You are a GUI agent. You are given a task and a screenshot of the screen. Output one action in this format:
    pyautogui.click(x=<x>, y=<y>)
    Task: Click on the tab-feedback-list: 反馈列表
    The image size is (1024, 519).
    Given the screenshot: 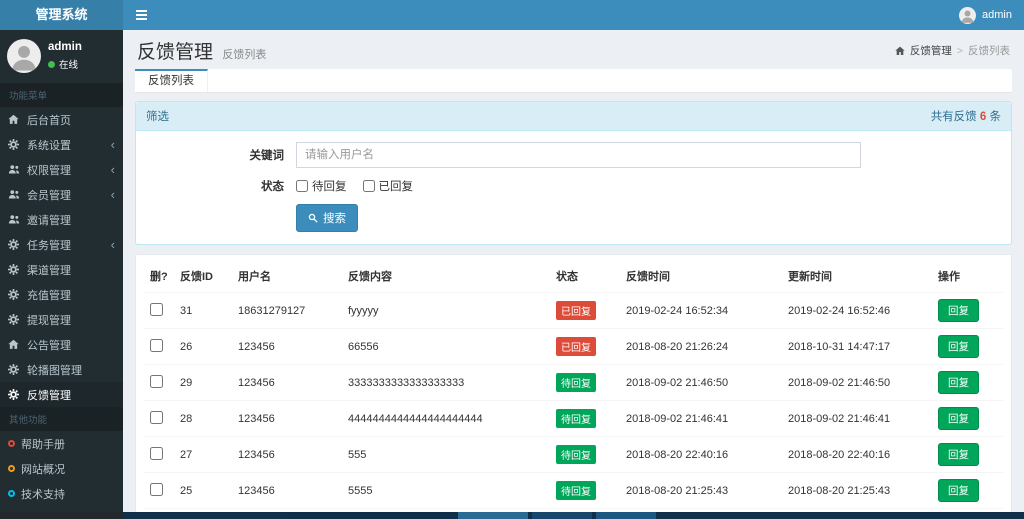 What is the action you would take?
    pyautogui.click(x=171, y=80)
    